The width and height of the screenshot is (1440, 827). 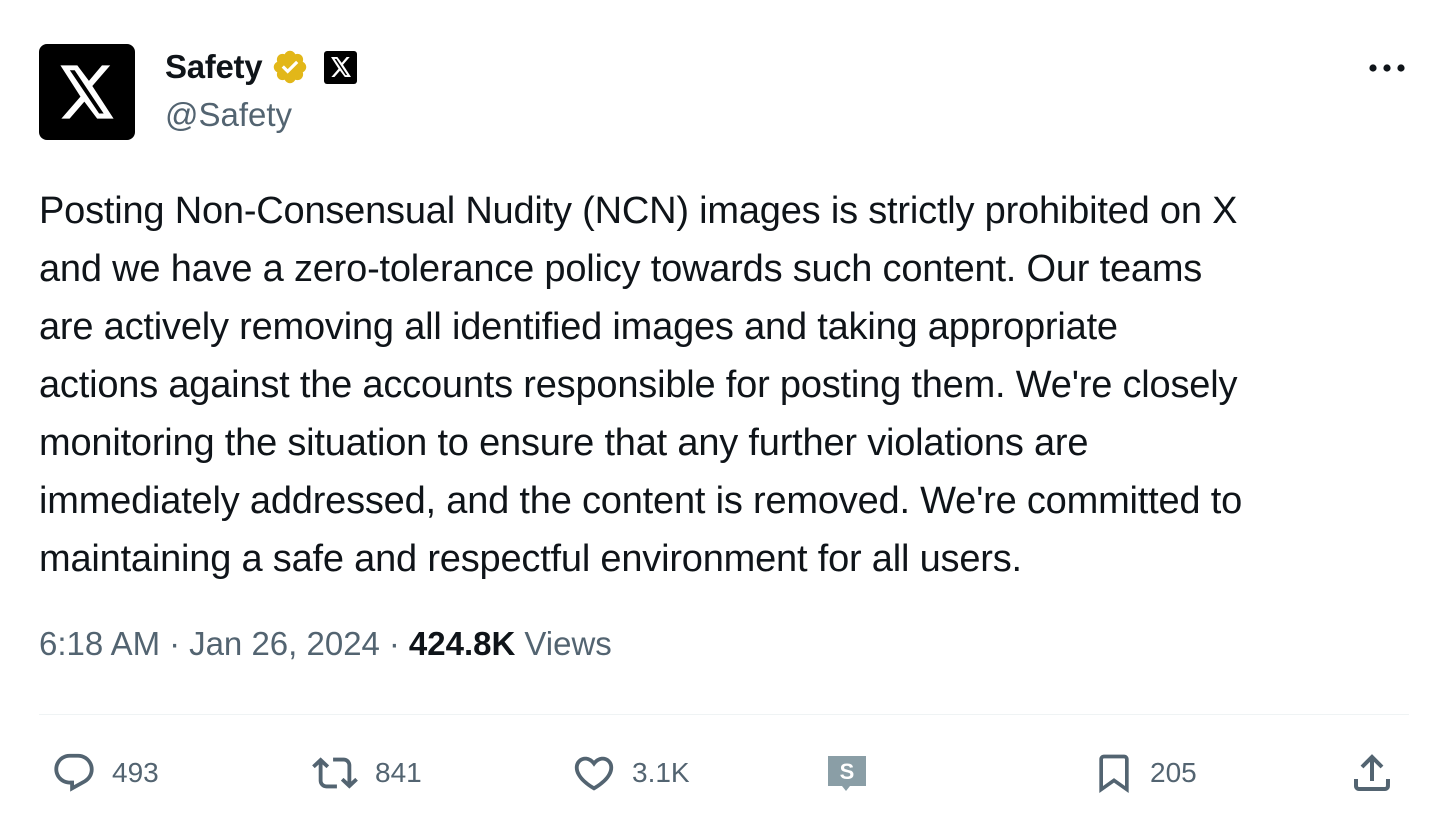 What do you see at coordinates (630, 773) in the screenshot?
I see `like-button: 3.1K` at bounding box center [630, 773].